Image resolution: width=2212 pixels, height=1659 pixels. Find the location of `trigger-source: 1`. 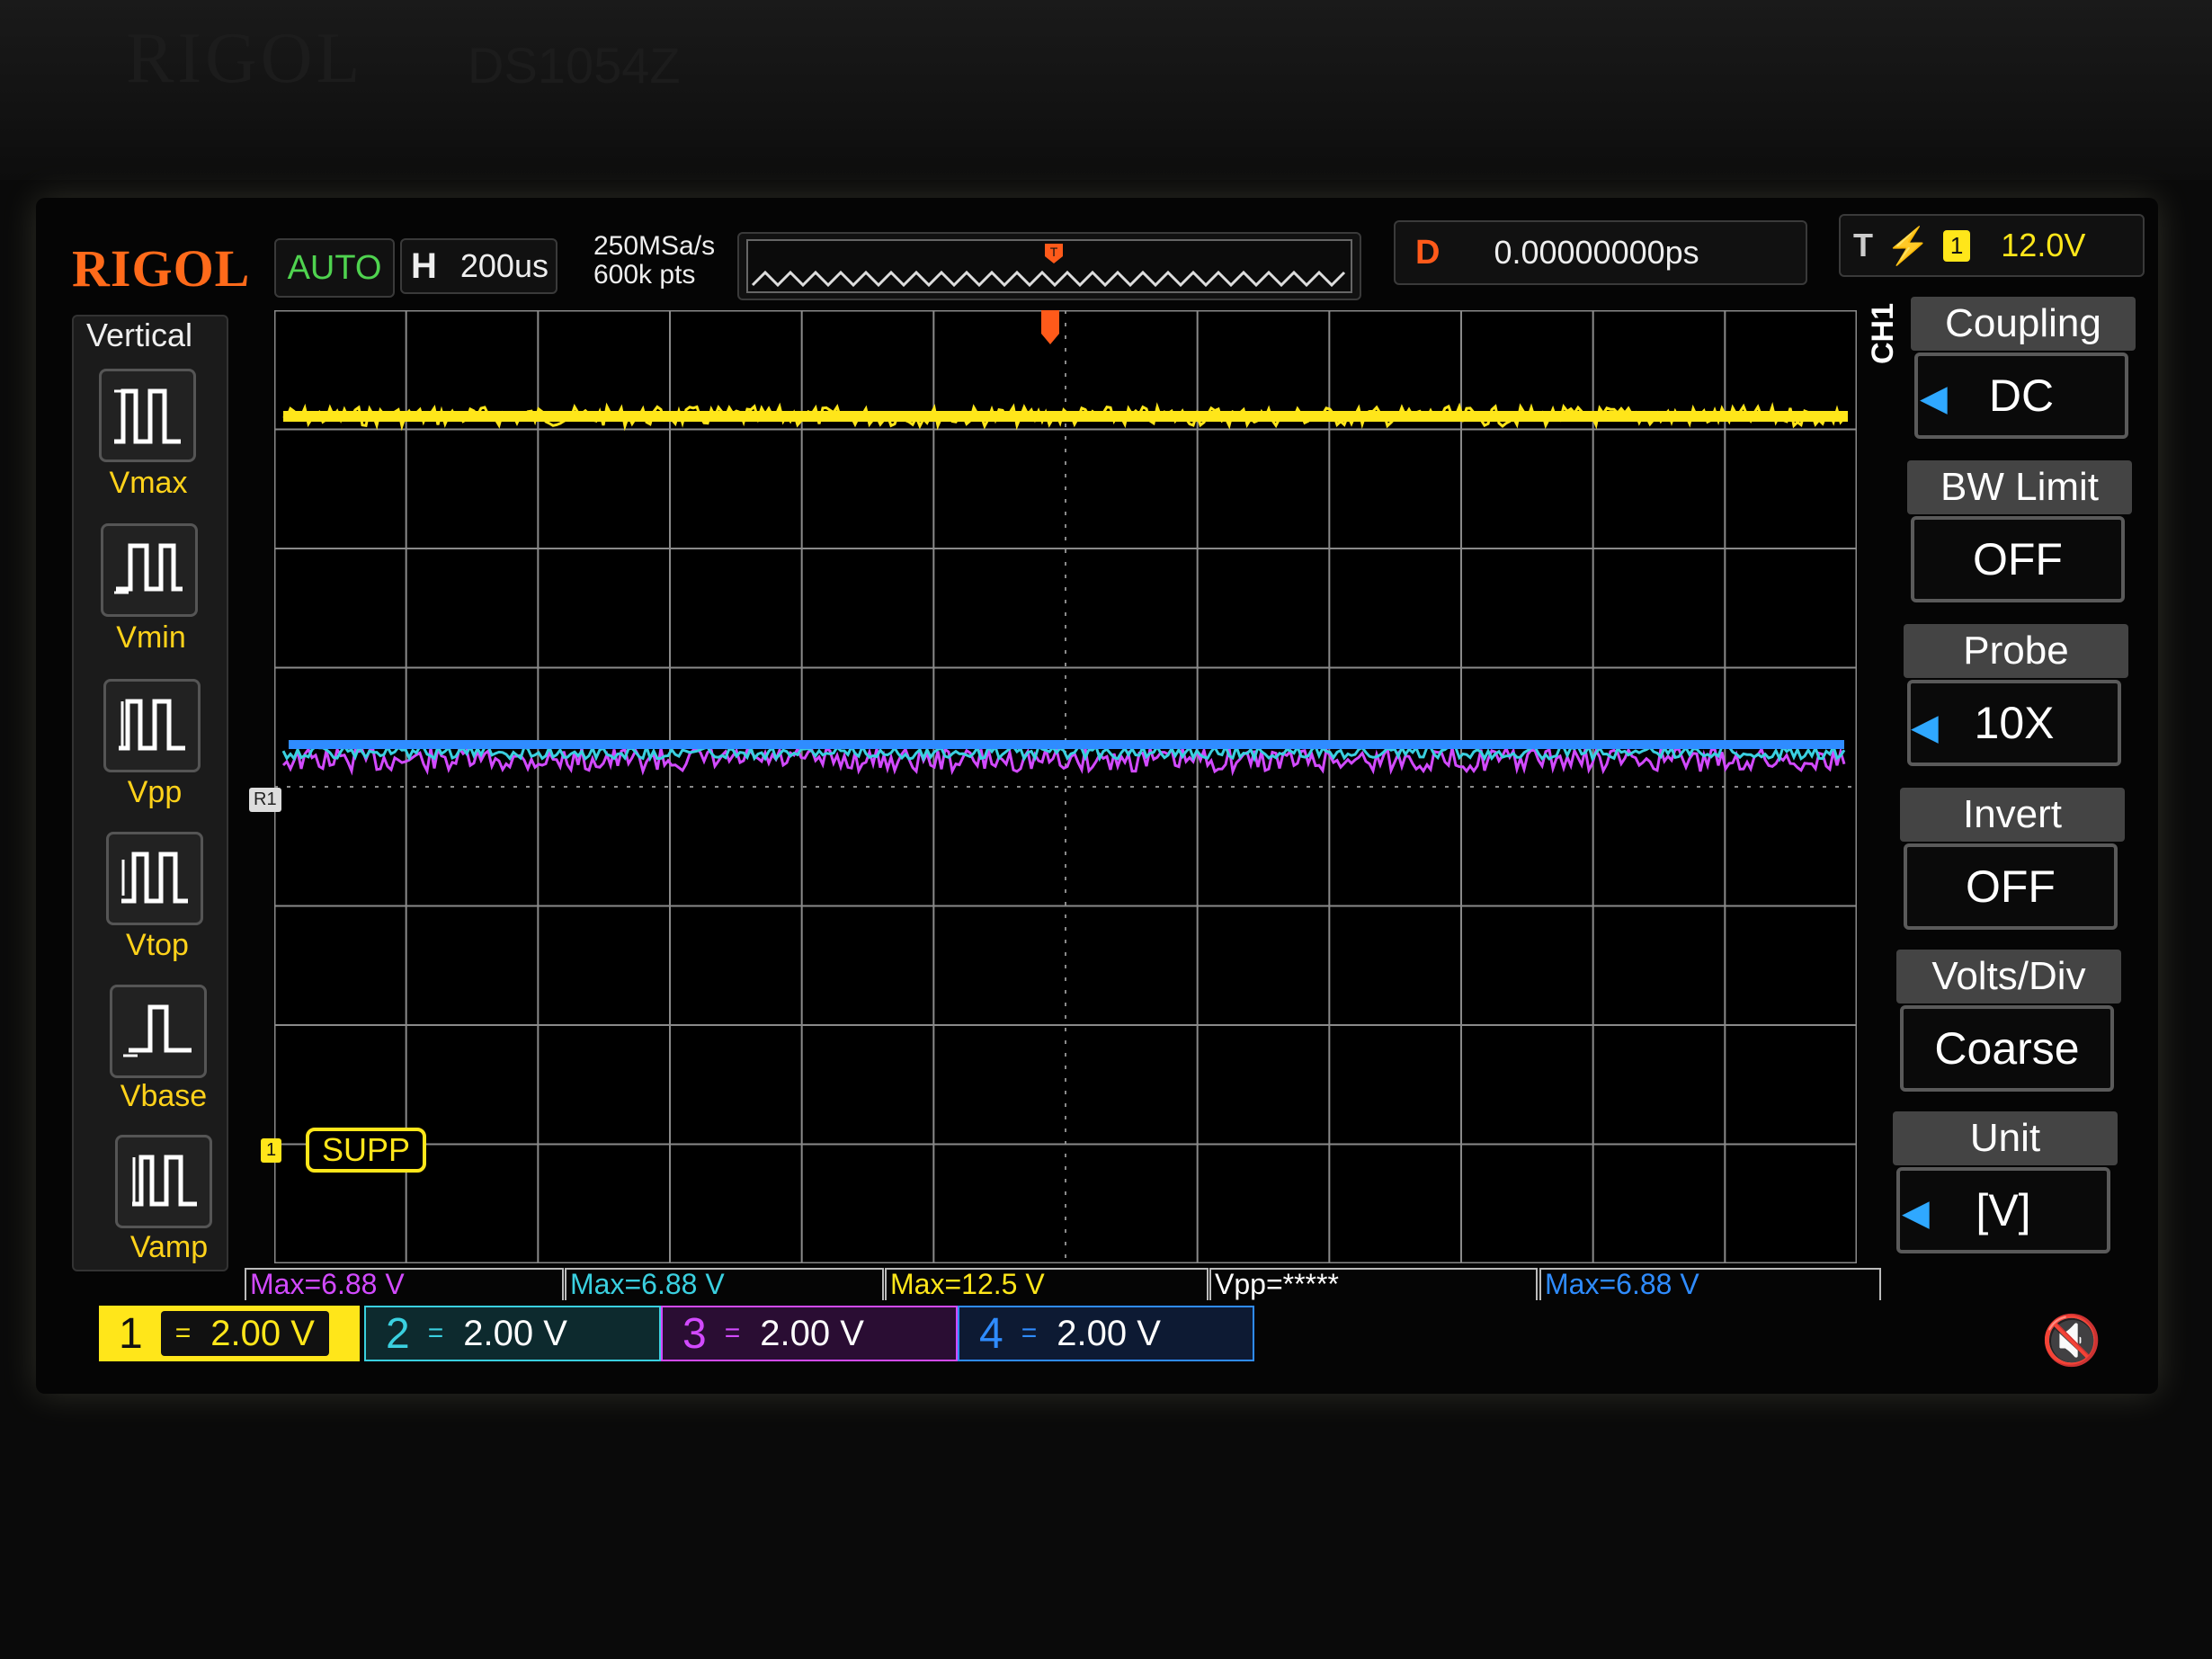

trigger-source: 1 is located at coordinates (1956, 245).